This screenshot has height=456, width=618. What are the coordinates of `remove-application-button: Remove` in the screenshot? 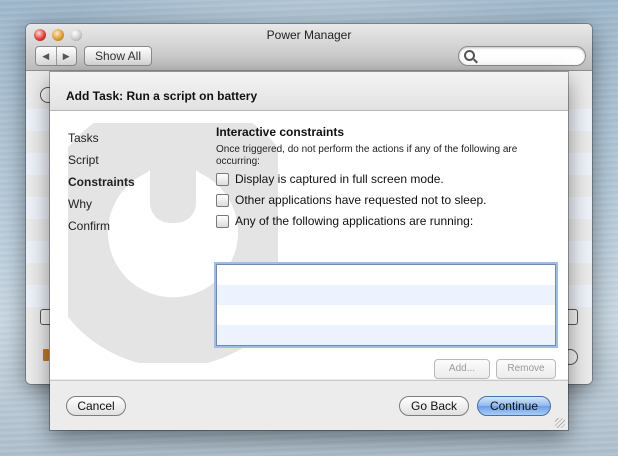 It's located at (526, 369).